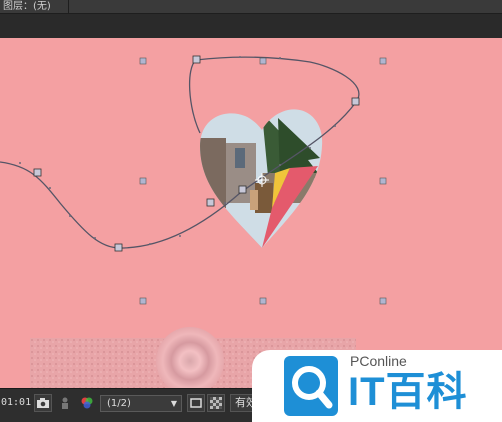 The height and width of the screenshot is (422, 502). Describe the element at coordinates (119, 403) in the screenshot. I see `resolution-value: (1/2)` at that location.